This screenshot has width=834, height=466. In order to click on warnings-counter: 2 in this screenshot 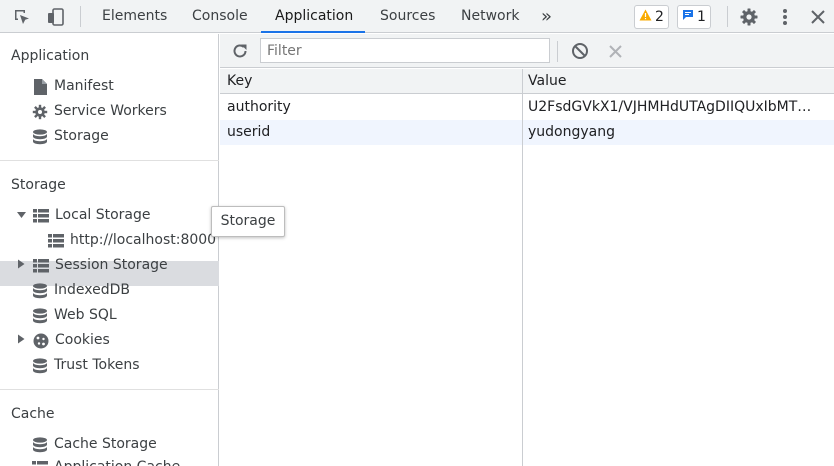, I will do `click(651, 17)`.